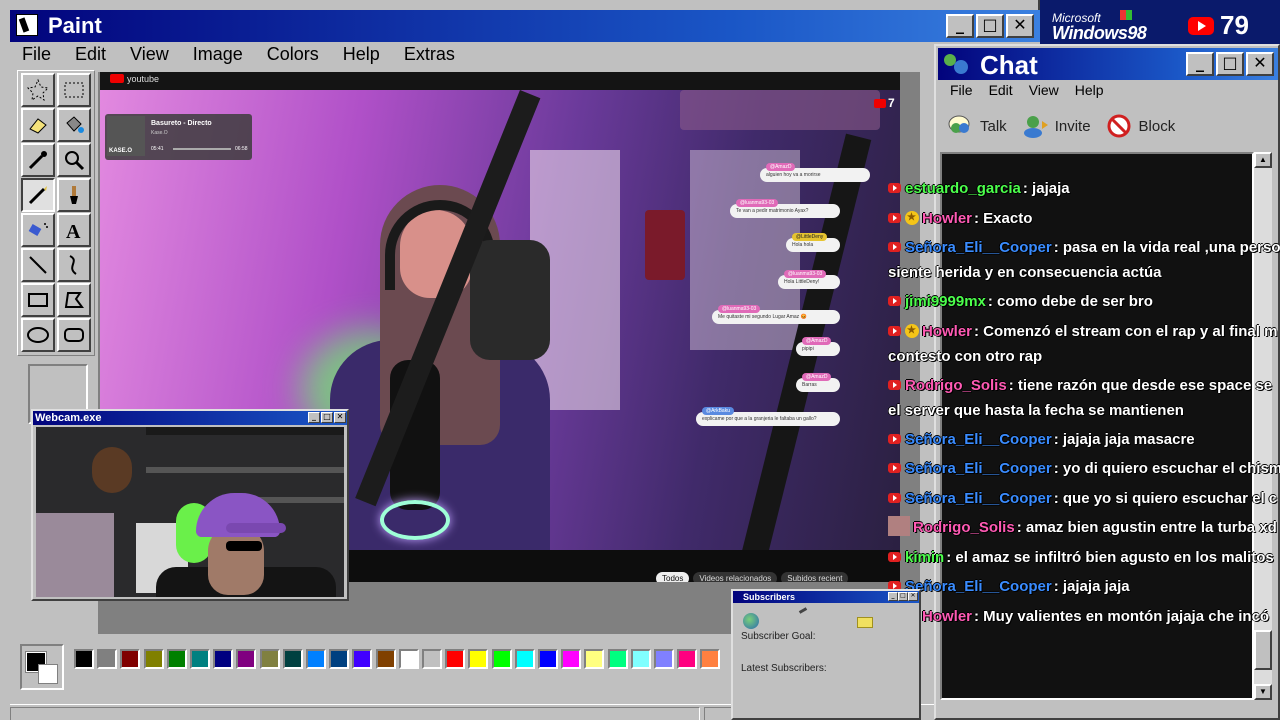  Describe the element at coordinates (218, 56) in the screenshot. I see `menu-image: Image` at that location.